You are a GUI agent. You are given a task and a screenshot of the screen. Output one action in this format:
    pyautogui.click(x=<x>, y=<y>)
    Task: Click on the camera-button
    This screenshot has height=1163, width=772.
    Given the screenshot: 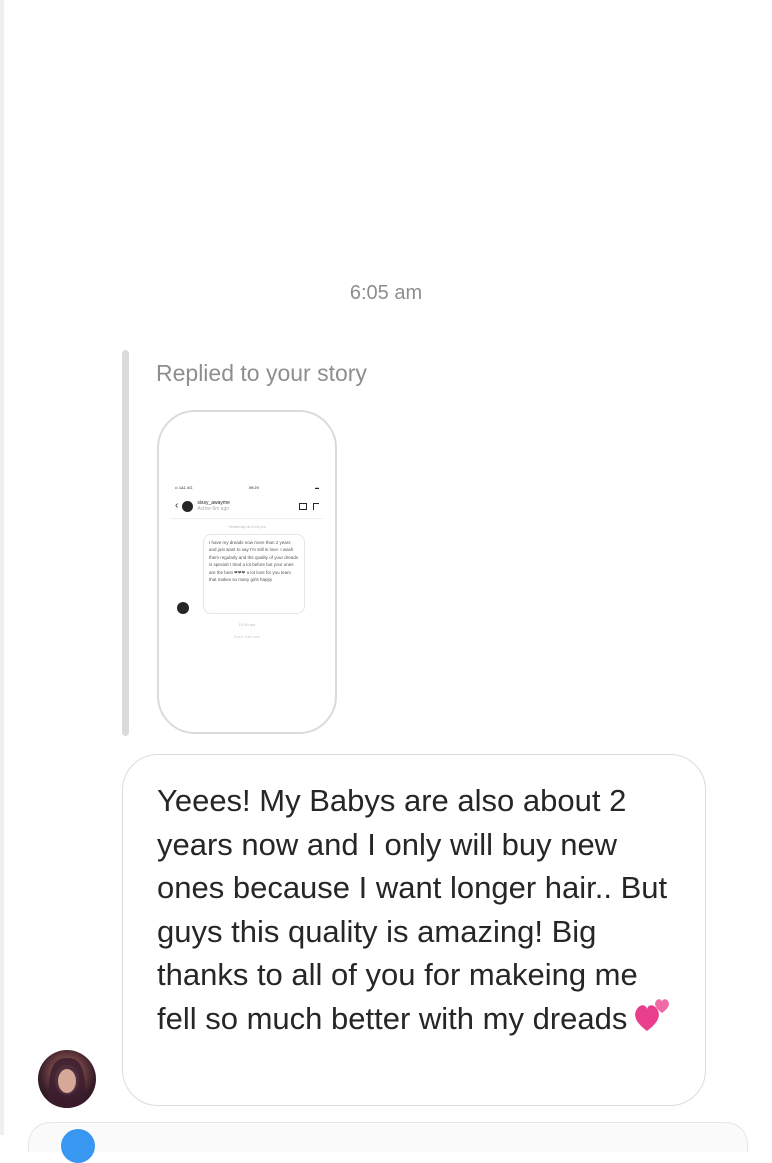 What is the action you would take?
    pyautogui.click(x=78, y=1146)
    